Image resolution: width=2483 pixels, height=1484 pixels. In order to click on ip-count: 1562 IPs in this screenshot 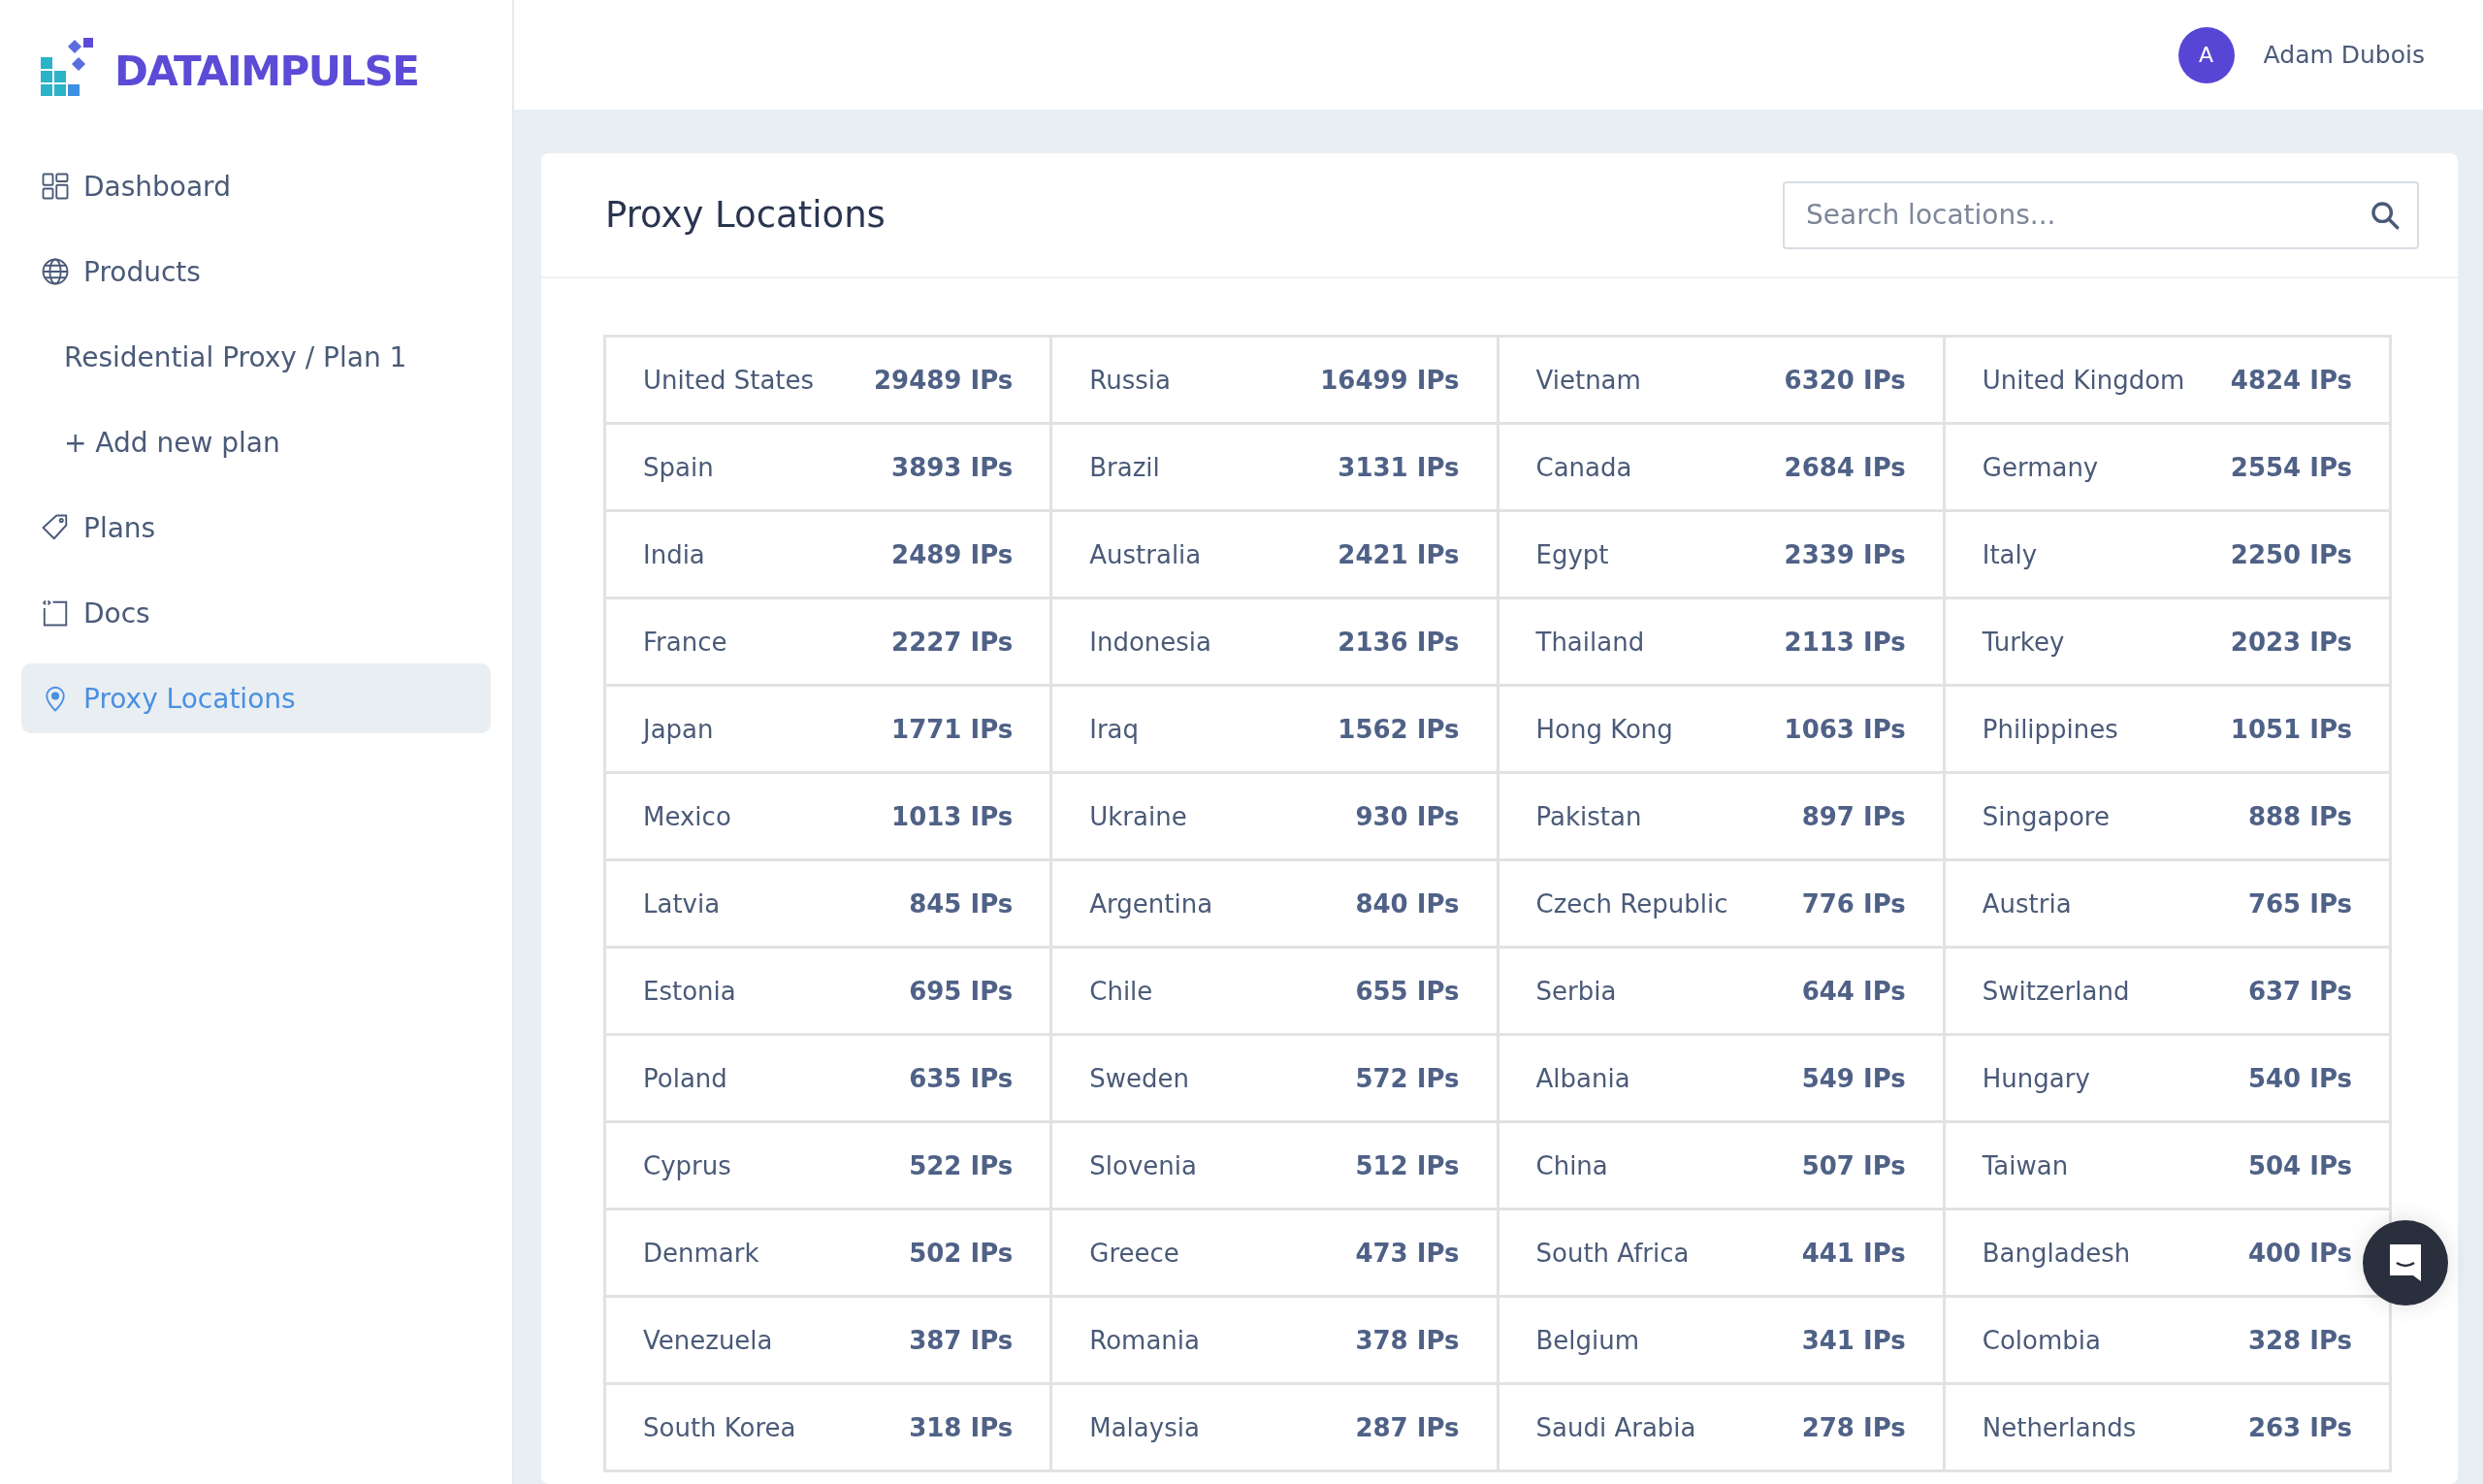, I will do `click(1399, 729)`.